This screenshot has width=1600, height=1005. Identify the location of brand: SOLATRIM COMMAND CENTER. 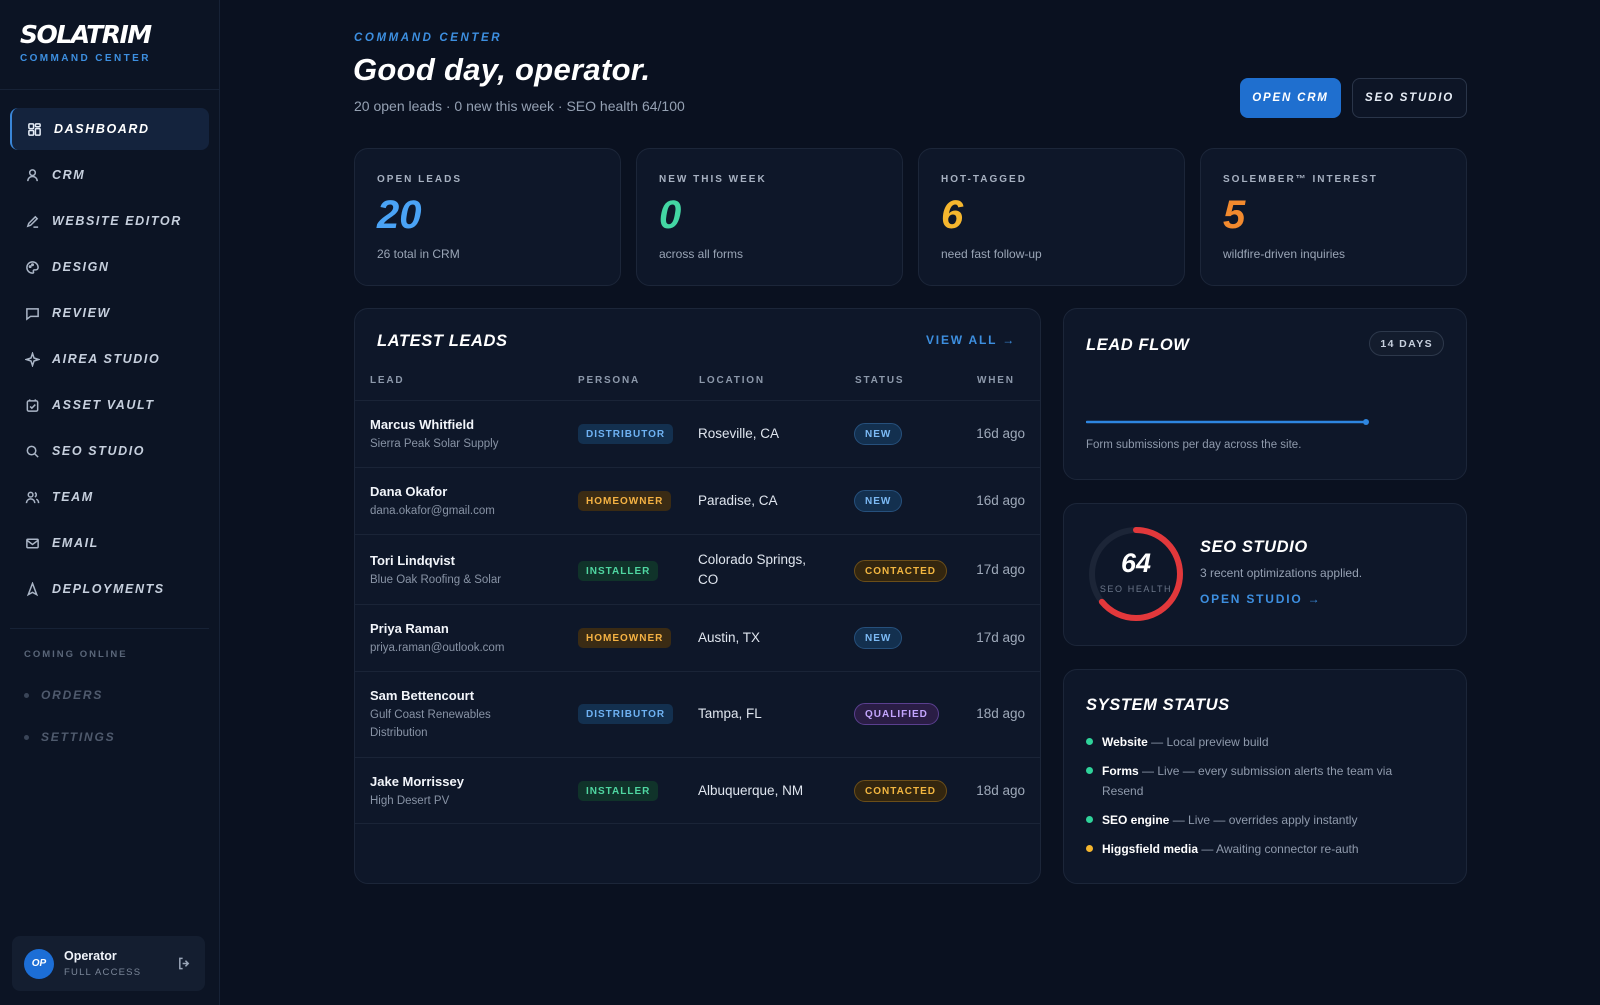
(109, 45).